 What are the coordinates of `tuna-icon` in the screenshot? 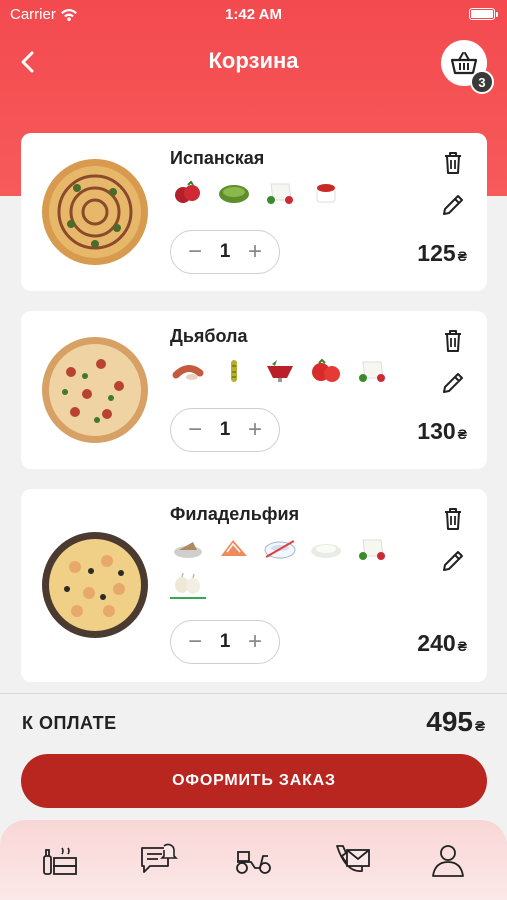 It's located at (188, 549).